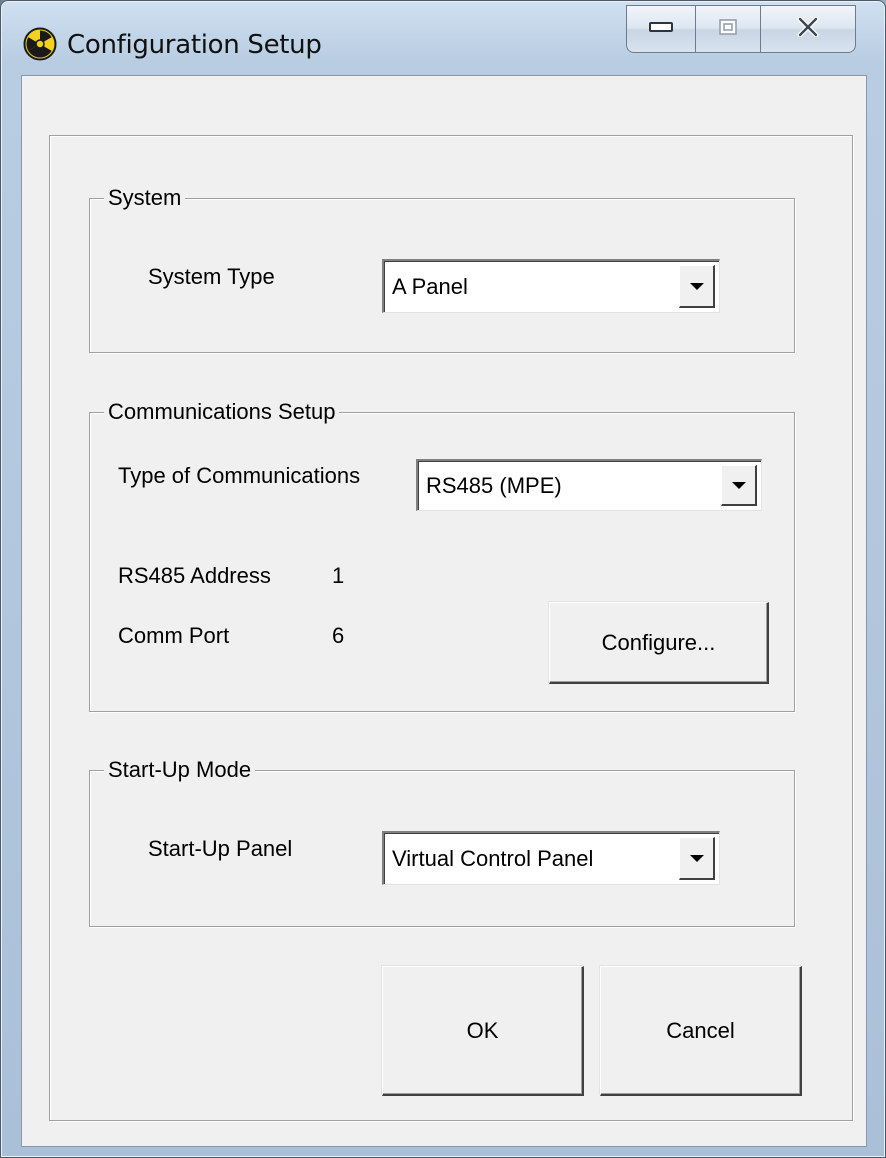  What do you see at coordinates (493, 858) in the screenshot?
I see `start-up-panel-value: Virtual Control Panel` at bounding box center [493, 858].